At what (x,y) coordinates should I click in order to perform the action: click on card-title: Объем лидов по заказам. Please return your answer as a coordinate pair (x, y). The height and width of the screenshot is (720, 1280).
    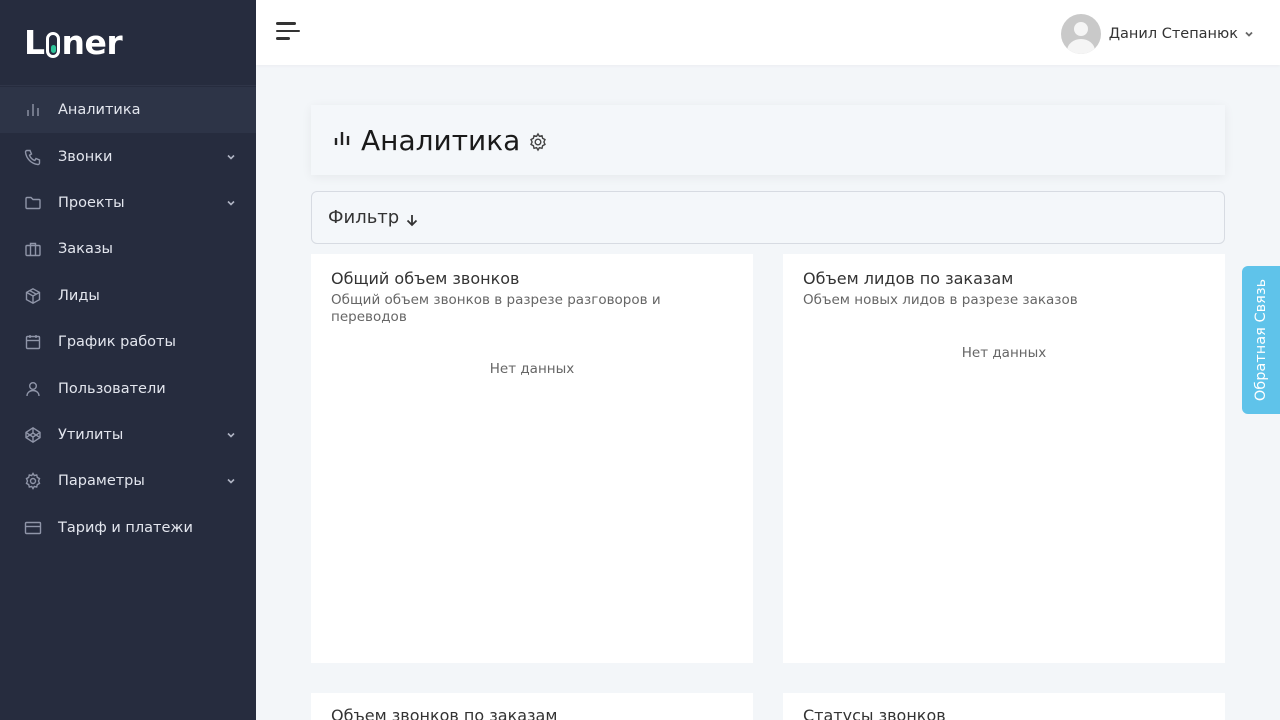
    Looking at the image, I should click on (908, 278).